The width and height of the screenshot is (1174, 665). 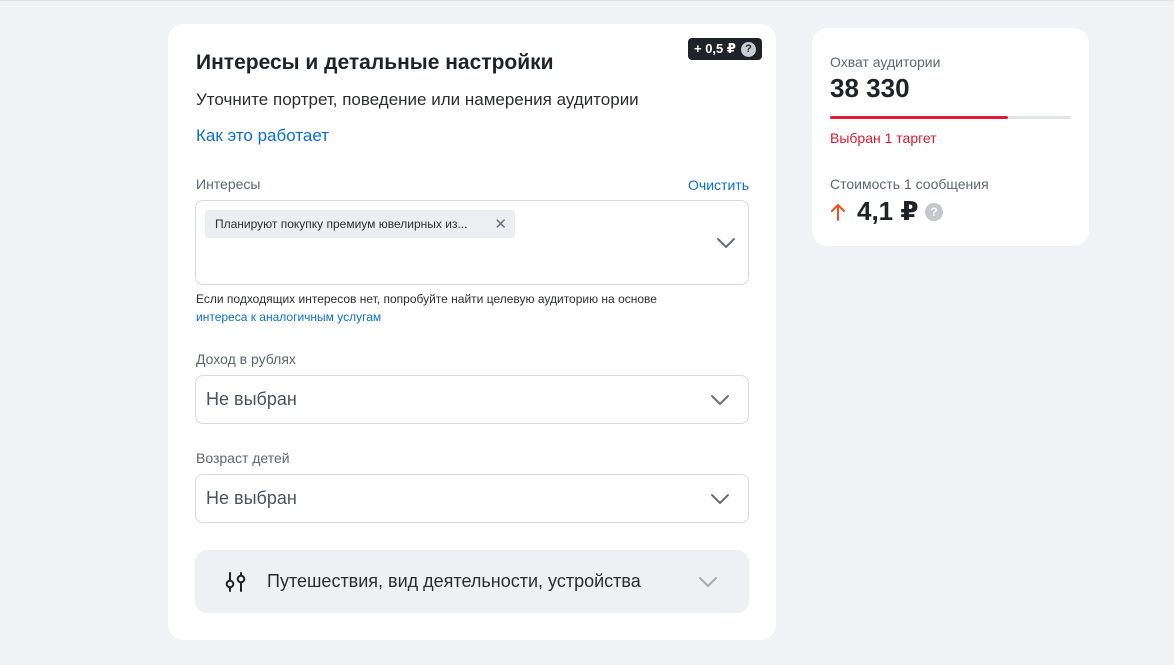 I want to click on income-select: Не выбран, so click(x=472, y=399).